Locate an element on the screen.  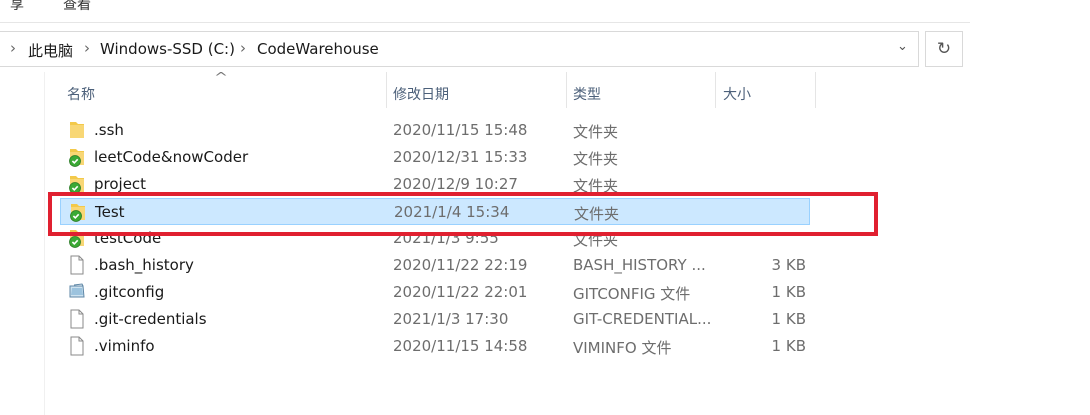
column-header-type: 类型 is located at coordinates (587, 94).